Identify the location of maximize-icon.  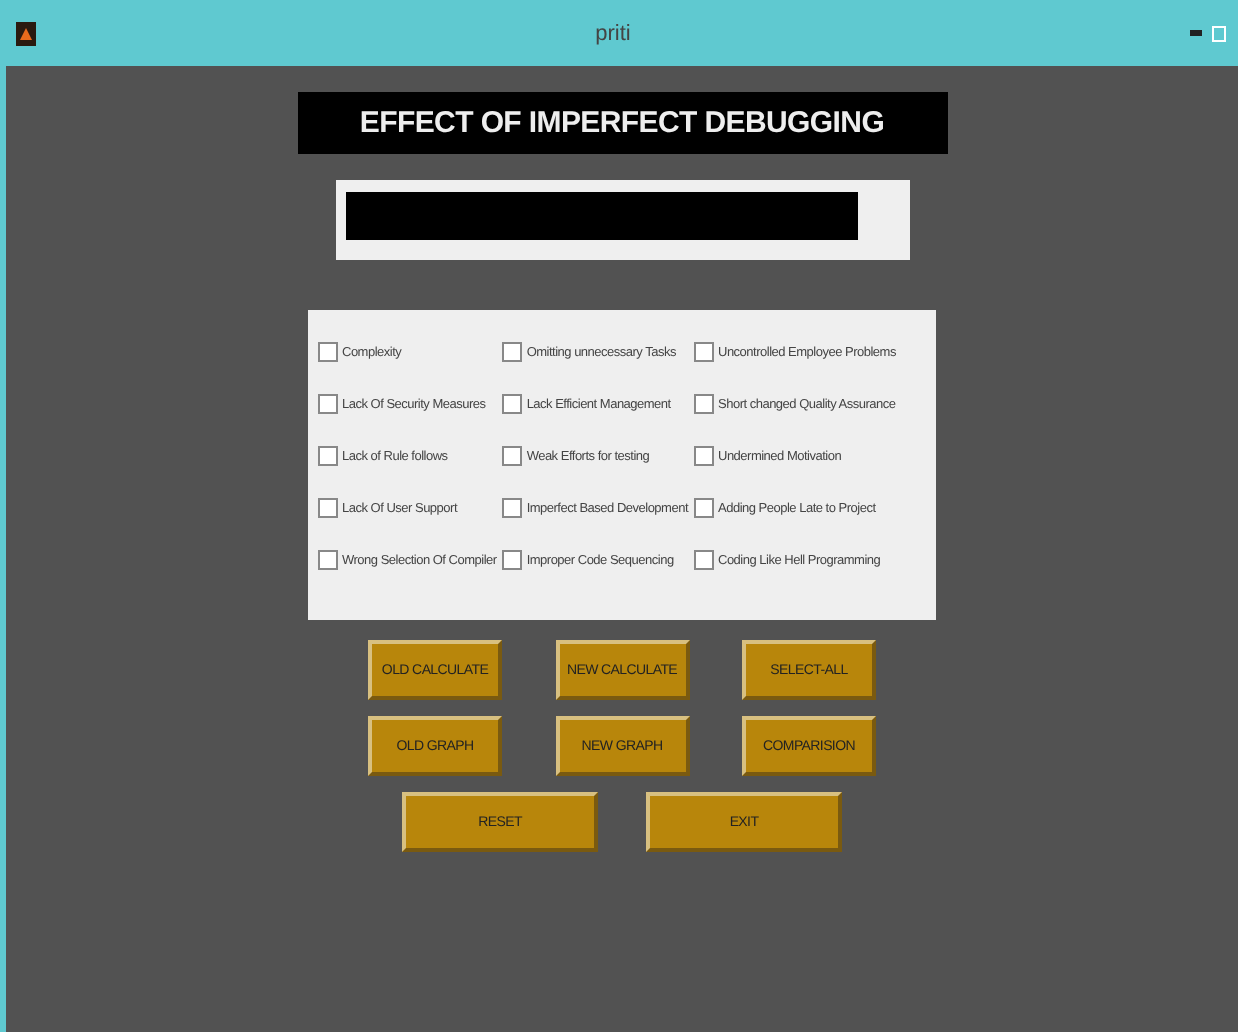
(1219, 33).